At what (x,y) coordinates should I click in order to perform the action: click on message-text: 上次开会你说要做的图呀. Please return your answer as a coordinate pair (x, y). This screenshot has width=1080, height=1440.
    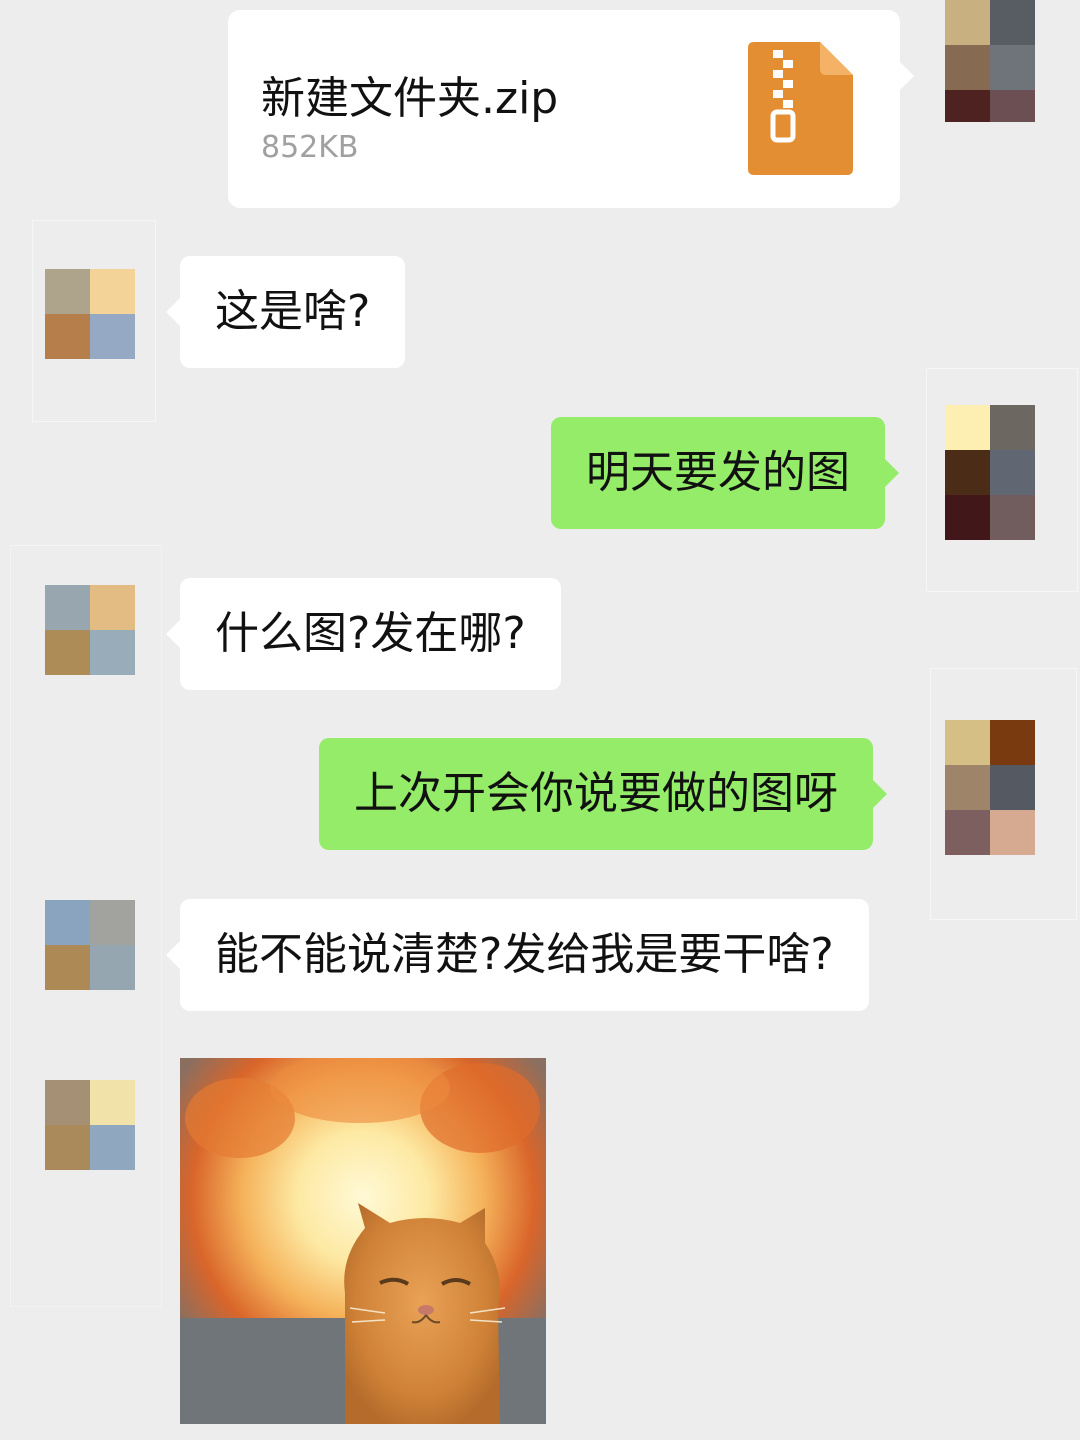
    Looking at the image, I should click on (596, 793).